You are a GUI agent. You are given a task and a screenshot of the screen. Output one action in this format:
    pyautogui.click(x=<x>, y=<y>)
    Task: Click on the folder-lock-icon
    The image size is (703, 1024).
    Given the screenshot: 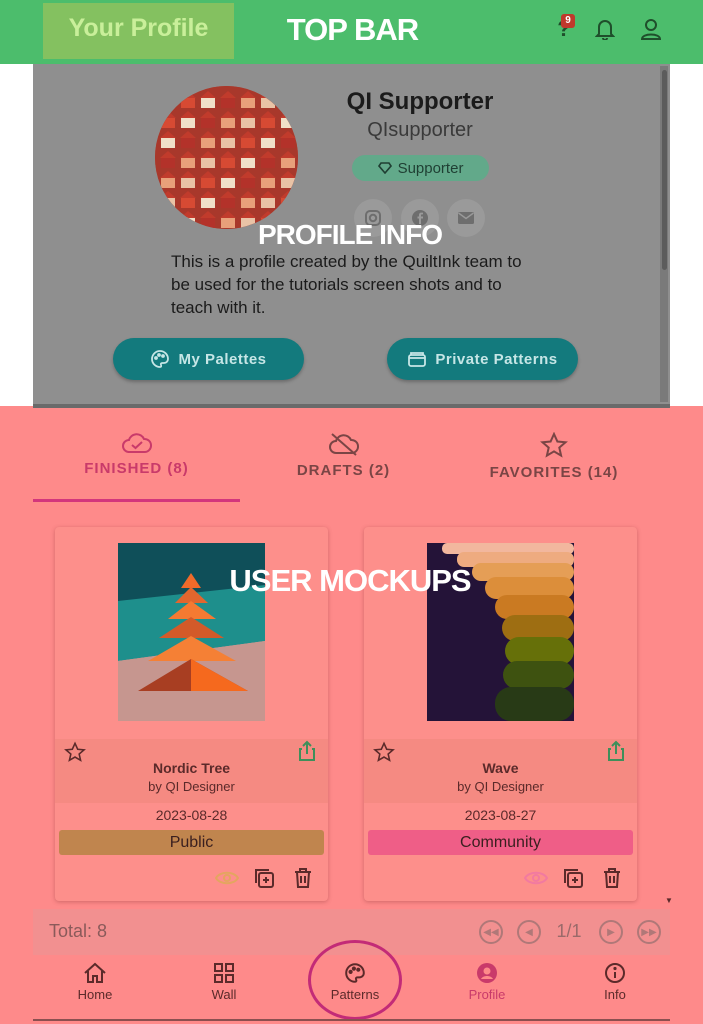 What is the action you would take?
    pyautogui.click(x=417, y=359)
    